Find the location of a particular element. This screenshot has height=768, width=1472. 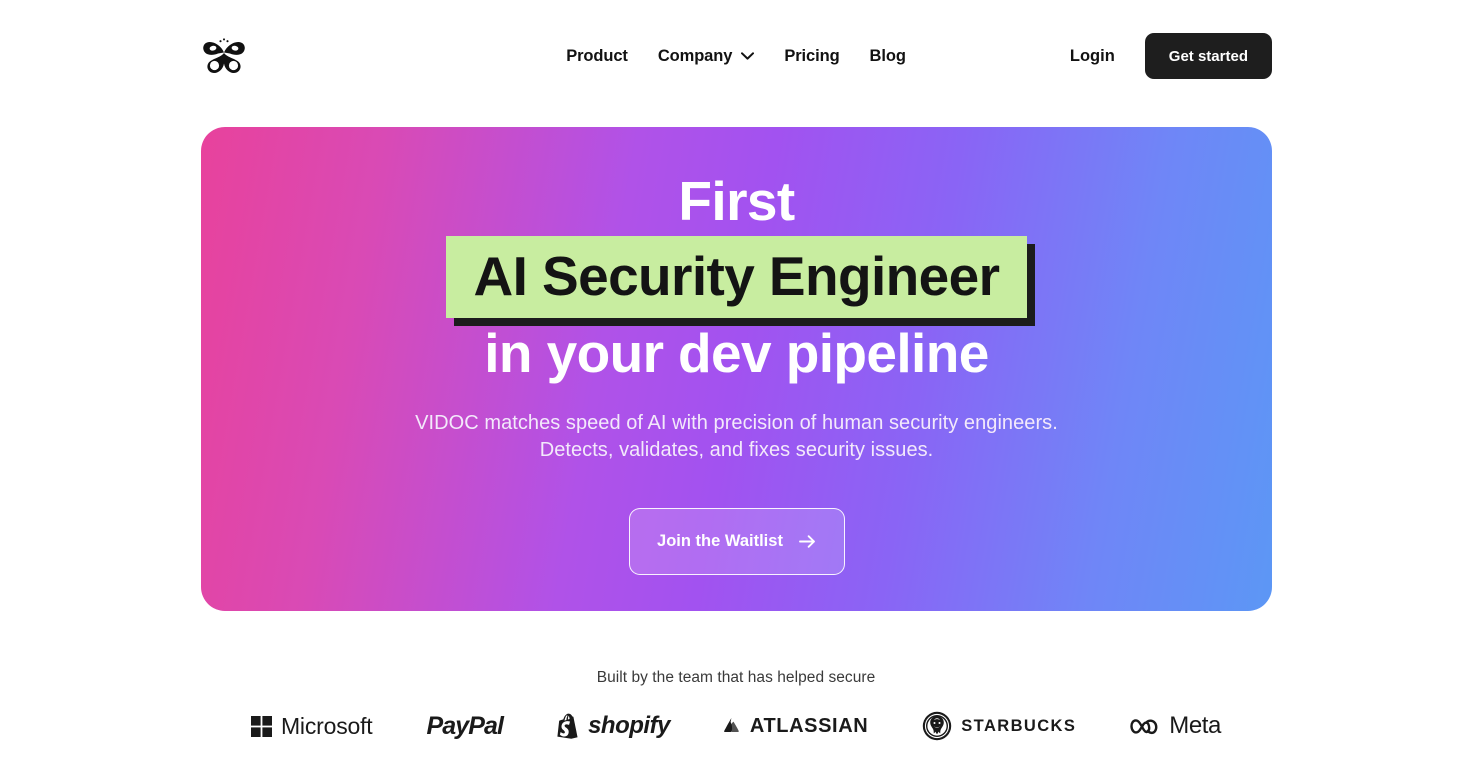

social-proof-label: Built by the team that has helped secure is located at coordinates (736, 677).